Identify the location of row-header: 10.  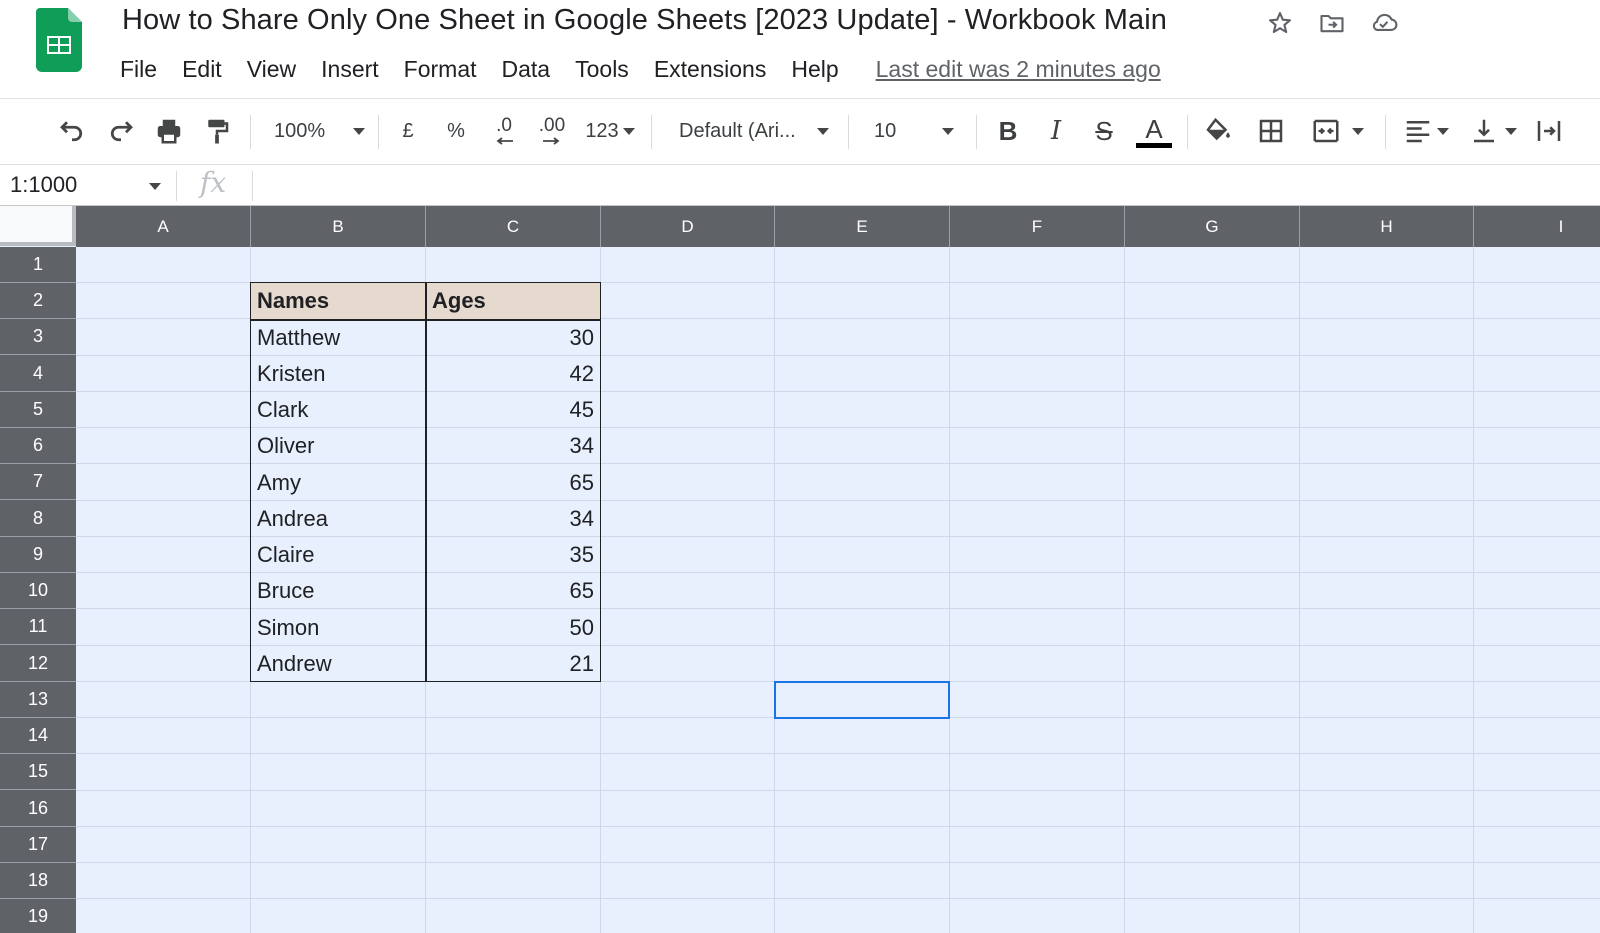
(38, 591).